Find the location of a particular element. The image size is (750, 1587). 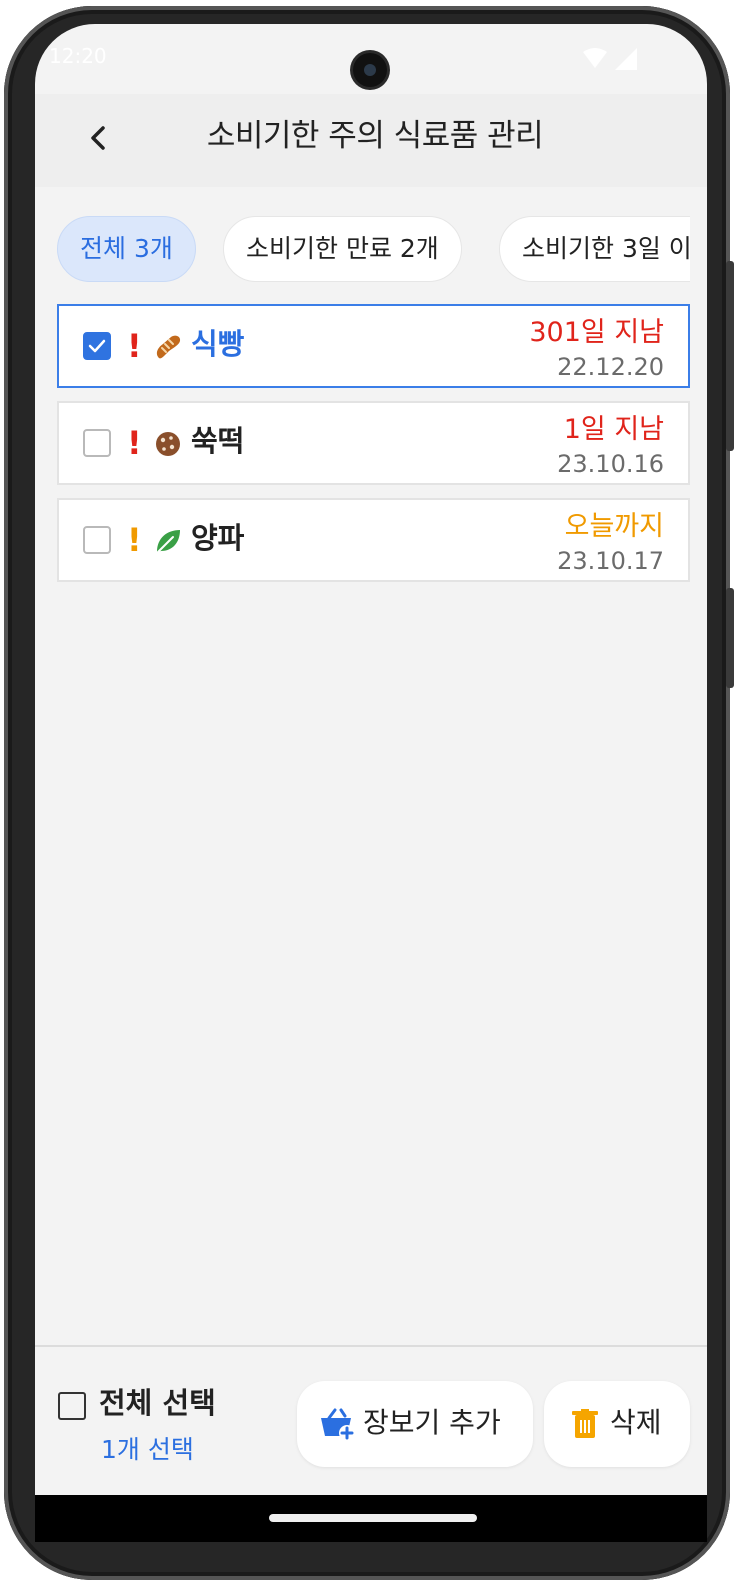

power-button is located at coordinates (730, 638).